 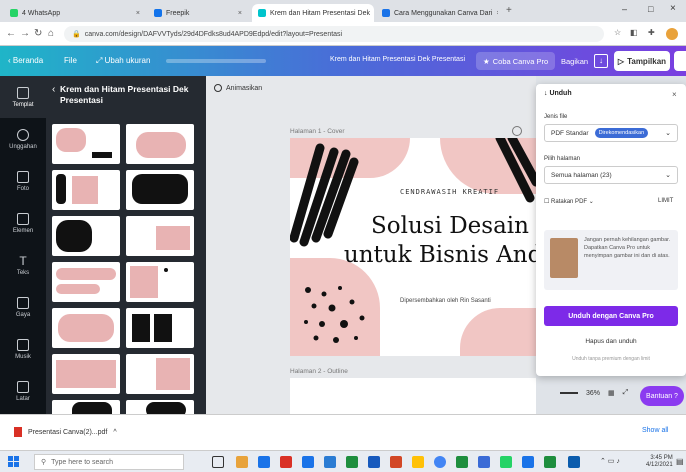 What do you see at coordinates (651, 32) in the screenshot?
I see `puzzle-icon: ✚` at bounding box center [651, 32].